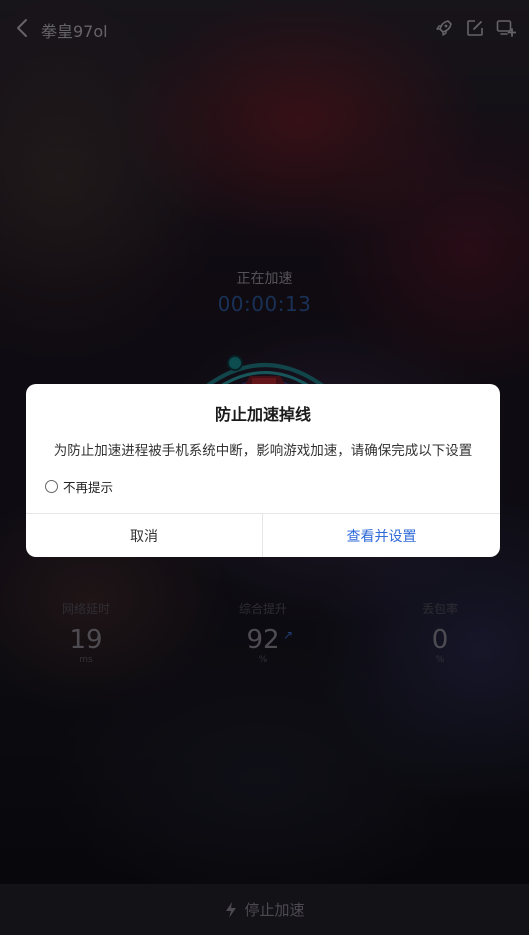 Image resolution: width=529 pixels, height=935 pixels. What do you see at coordinates (381, 535) in the screenshot?
I see `view-and-settings-button: 查看并设置` at bounding box center [381, 535].